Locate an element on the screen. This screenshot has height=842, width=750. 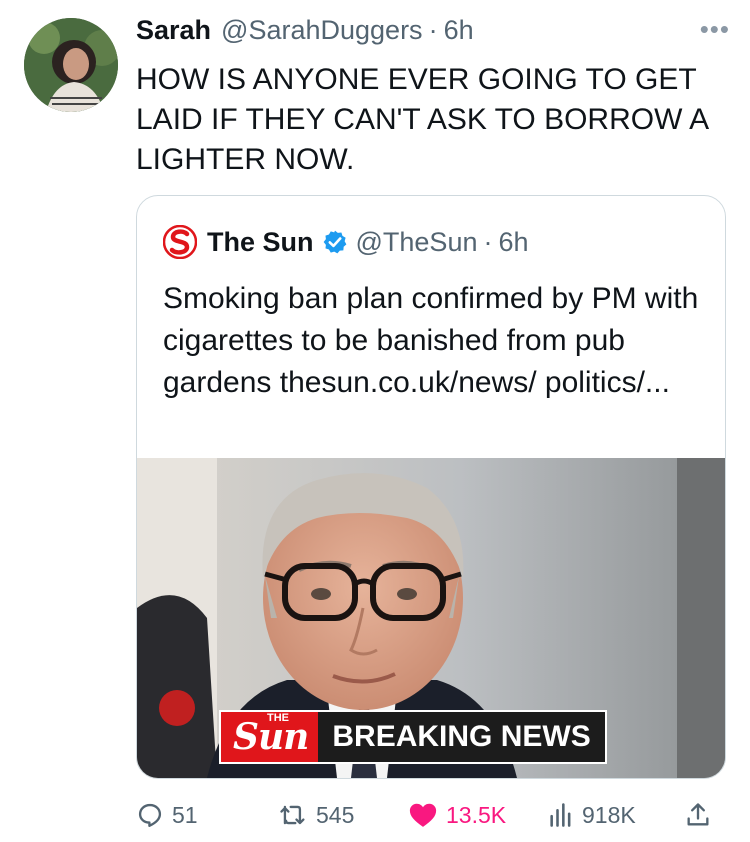
tweet-time: 6h is located at coordinates (459, 30).